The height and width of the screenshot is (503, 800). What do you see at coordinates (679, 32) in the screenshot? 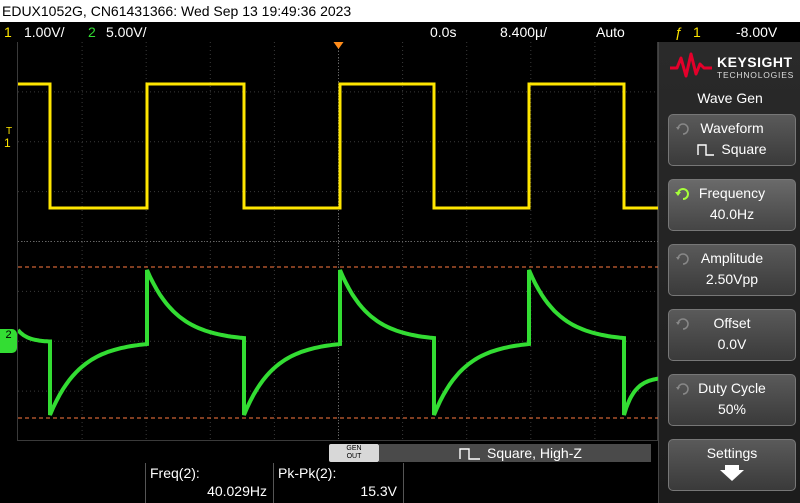
I see `trigger-edge-icon: ƒ` at bounding box center [679, 32].